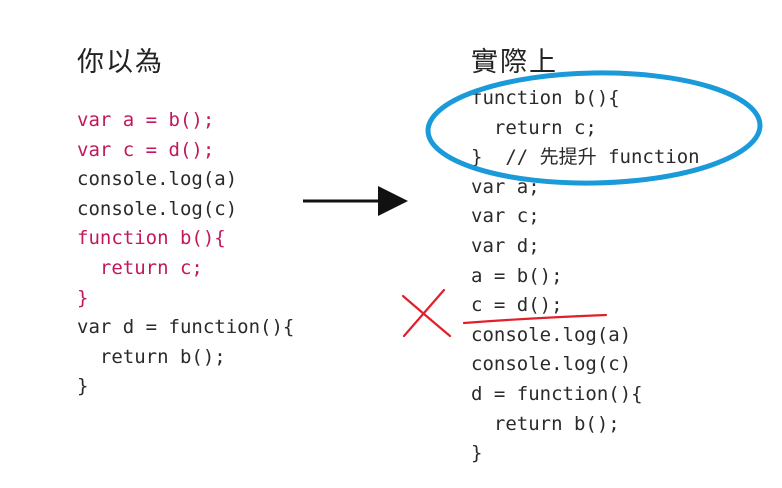 Image resolution: width=782 pixels, height=488 pixels. I want to click on right-code-line: return c;, so click(534, 127).